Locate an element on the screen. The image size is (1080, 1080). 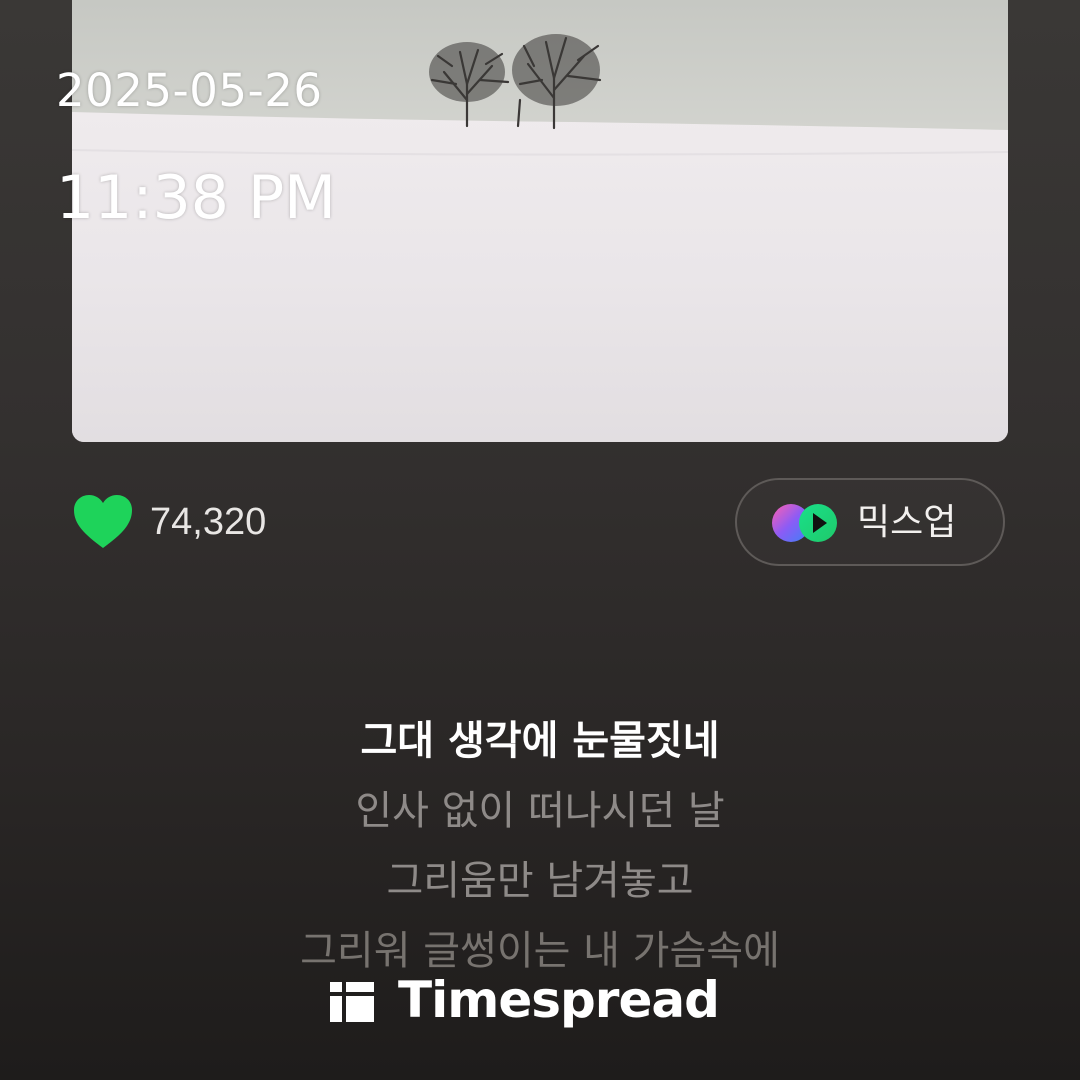
watermark-text: Timespread is located at coordinates (559, 1000).